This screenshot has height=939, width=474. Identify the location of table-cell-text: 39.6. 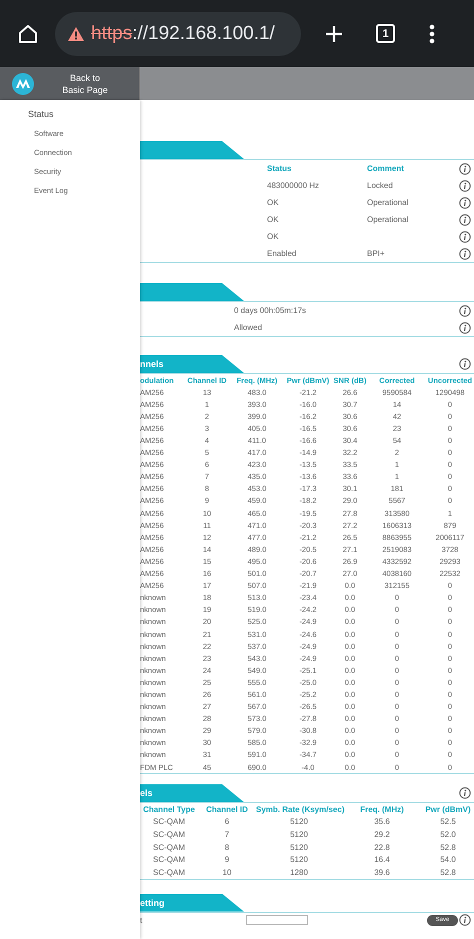
(382, 872).